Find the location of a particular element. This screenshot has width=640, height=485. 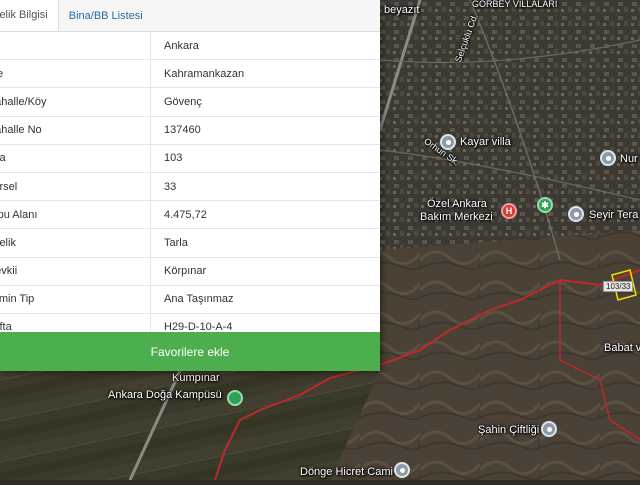

attribute-value: Ankara is located at coordinates (265, 46).